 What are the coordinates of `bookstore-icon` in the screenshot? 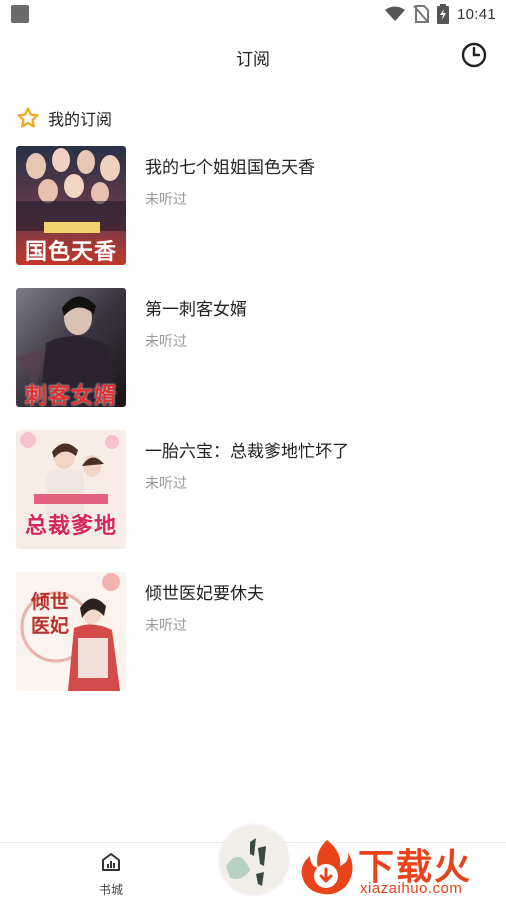 It's located at (111, 862).